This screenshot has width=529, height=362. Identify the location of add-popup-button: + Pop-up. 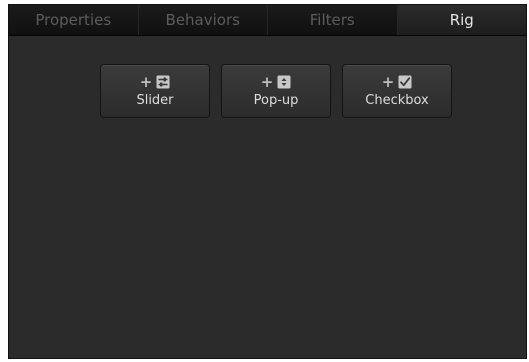
(276, 91).